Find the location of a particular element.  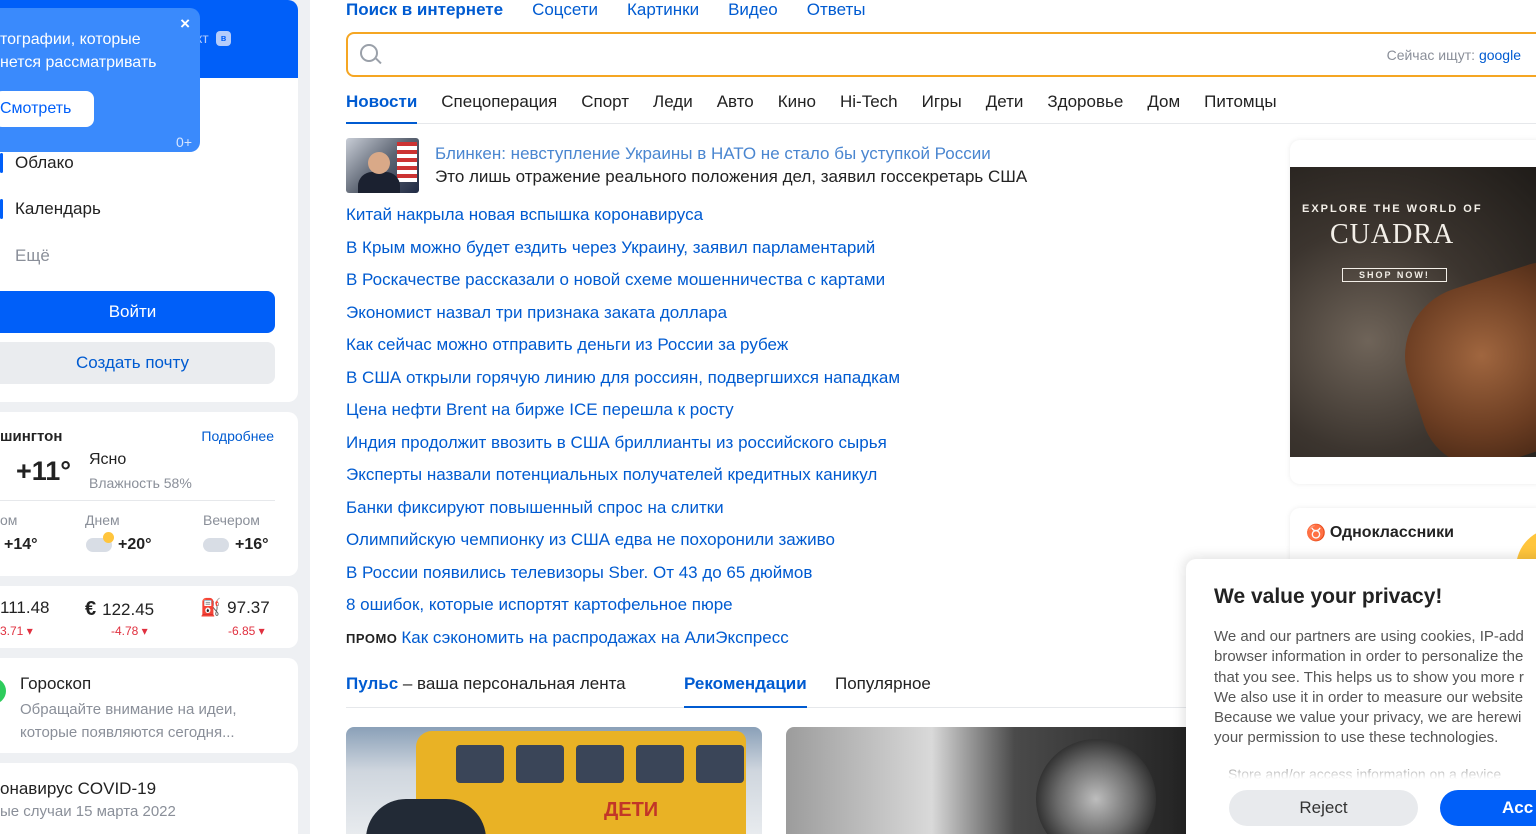

pulse-tagline: – ваша персональная лента is located at coordinates (512, 683).